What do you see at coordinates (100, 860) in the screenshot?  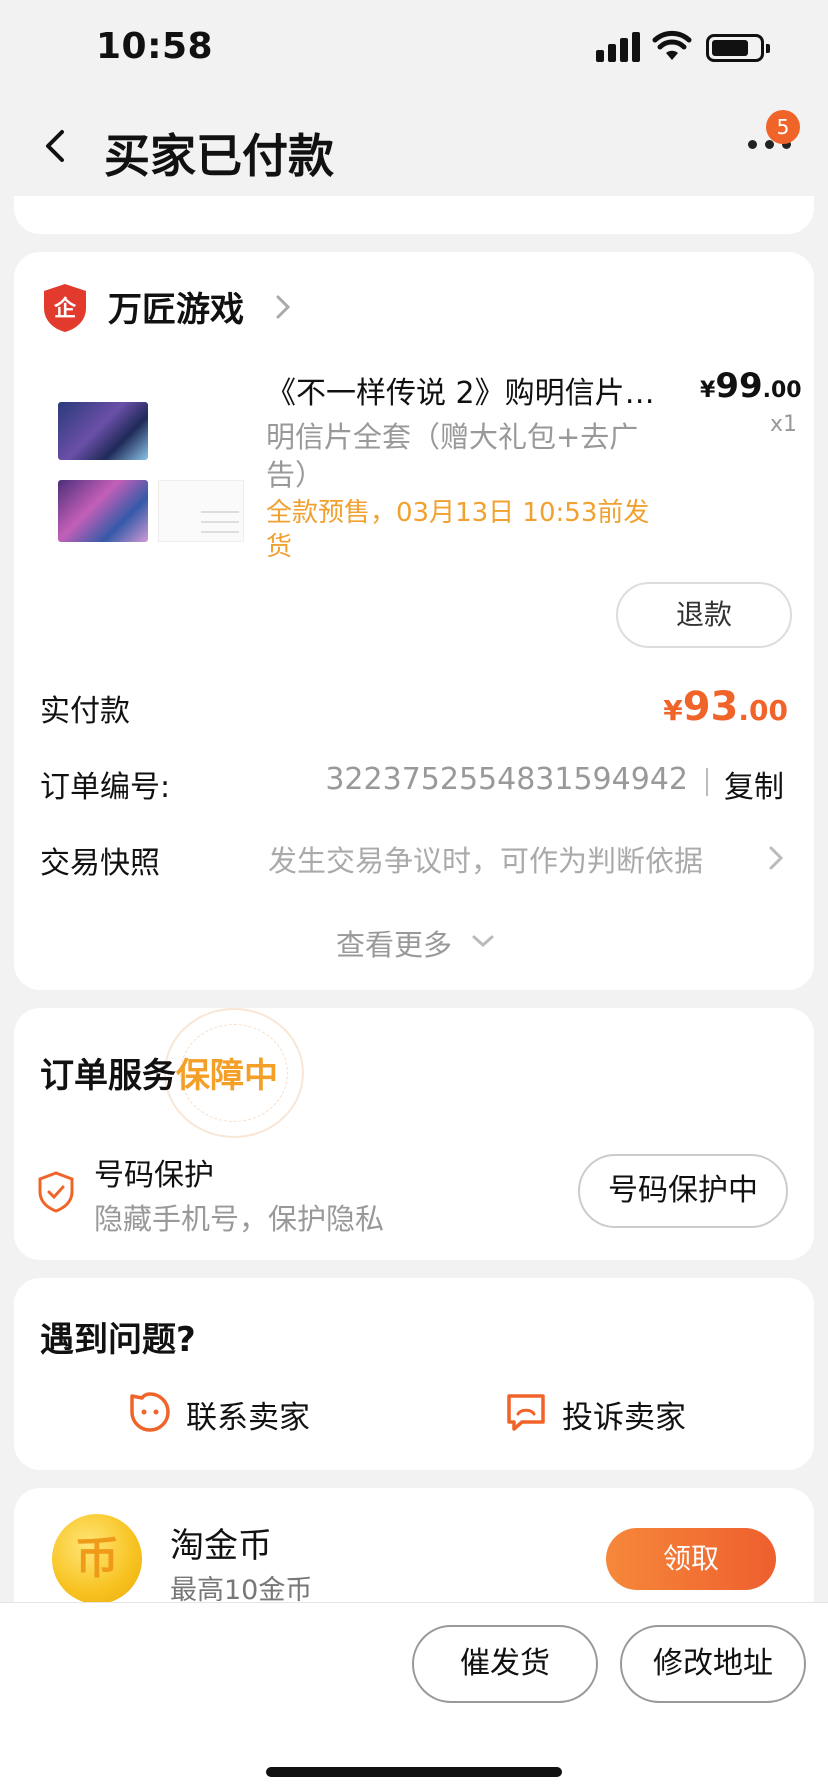 I see `snapshot-label: 交易快照` at bounding box center [100, 860].